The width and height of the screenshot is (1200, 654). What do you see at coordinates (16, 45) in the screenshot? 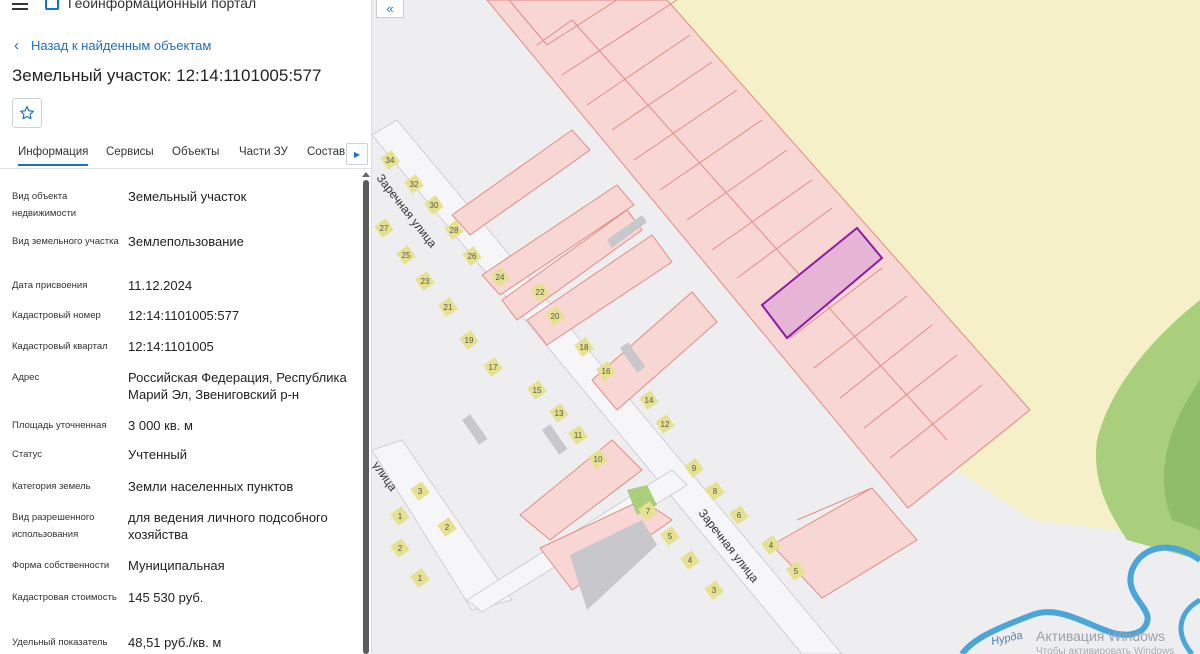
I see `chevron-left-icon: ‹` at bounding box center [16, 45].